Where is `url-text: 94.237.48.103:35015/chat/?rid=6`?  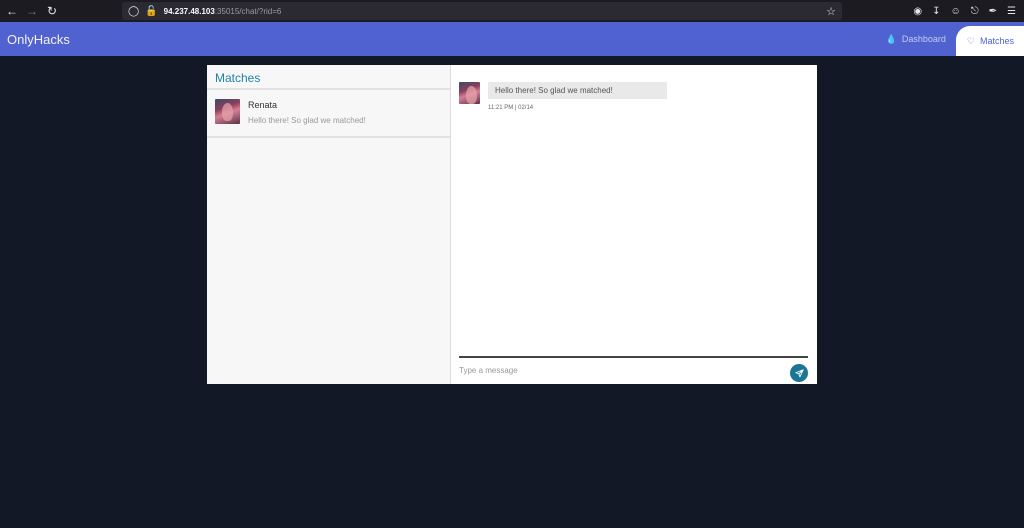
url-text: 94.237.48.103:35015/chat/?rid=6 is located at coordinates (223, 11).